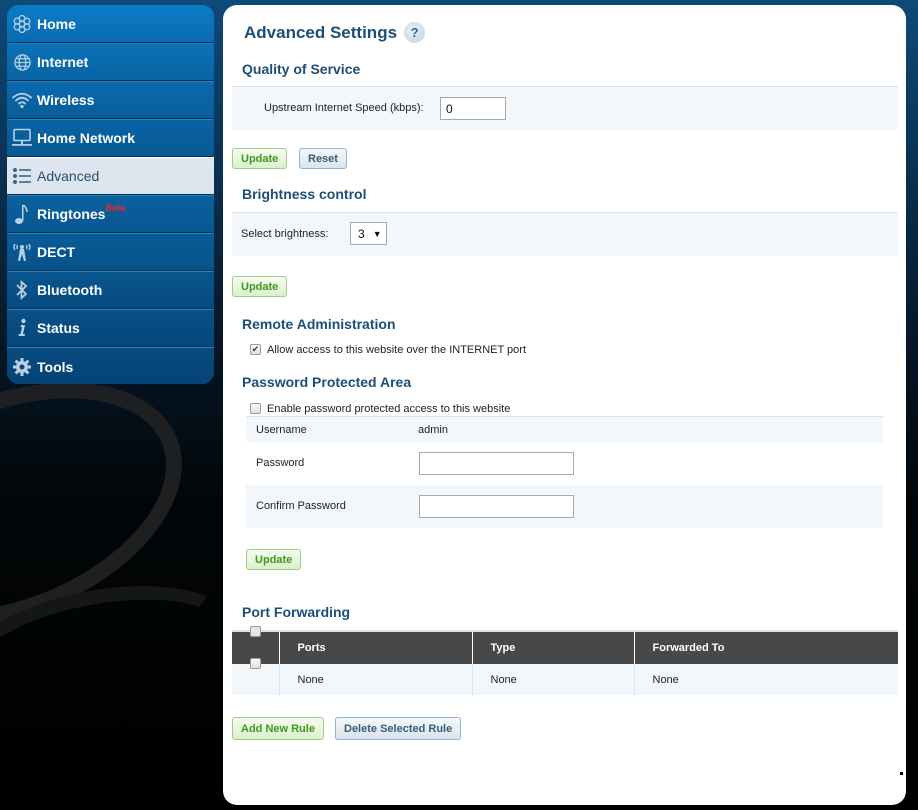 This screenshot has width=918, height=810. Describe the element at coordinates (552, 647) in the screenshot. I see `column-header-type: Type` at that location.